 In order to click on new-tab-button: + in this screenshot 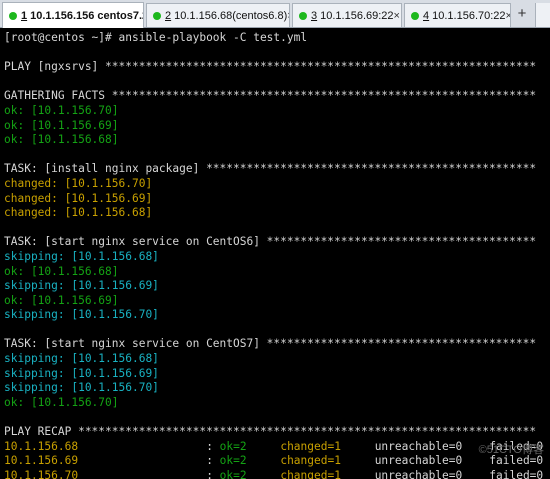, I will do `click(522, 14)`.